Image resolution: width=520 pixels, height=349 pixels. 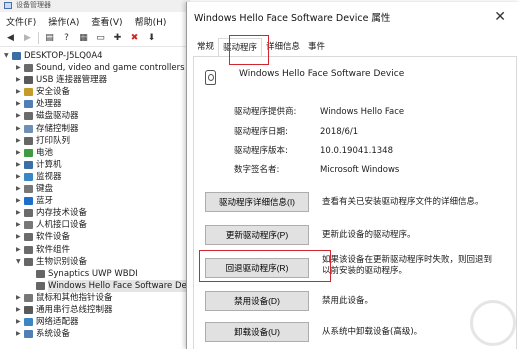 I want to click on help-icon: ?, so click(x=66, y=38).